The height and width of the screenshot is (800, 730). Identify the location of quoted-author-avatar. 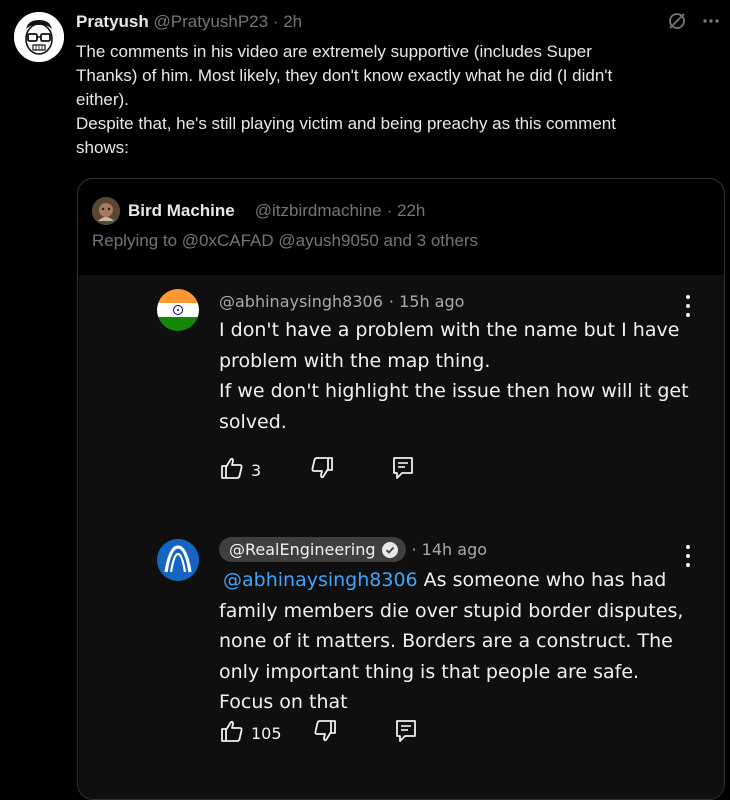
(106, 211).